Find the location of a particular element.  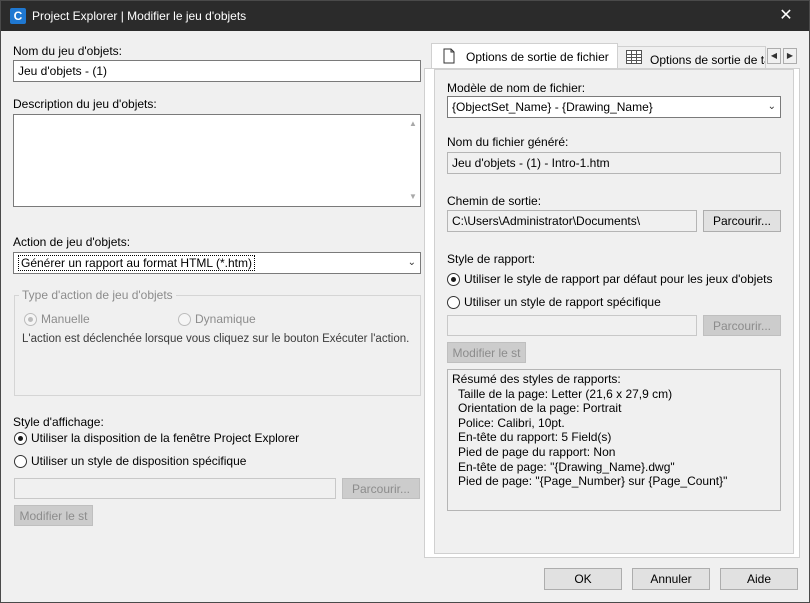

close-icon: ✕ is located at coordinates (786, 16).